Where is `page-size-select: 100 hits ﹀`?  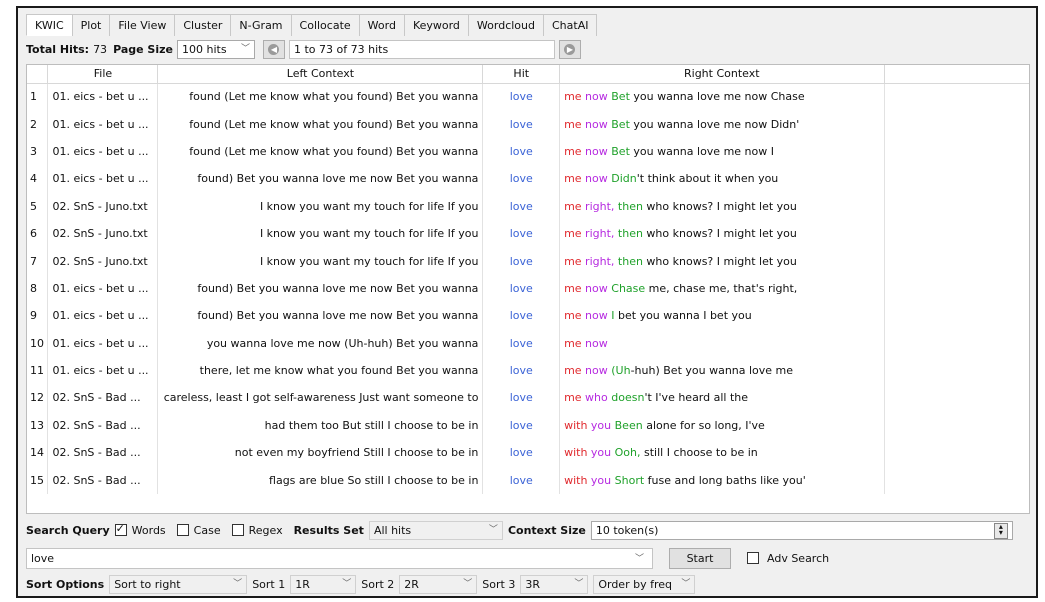 page-size-select: 100 hits ﹀ is located at coordinates (215, 49).